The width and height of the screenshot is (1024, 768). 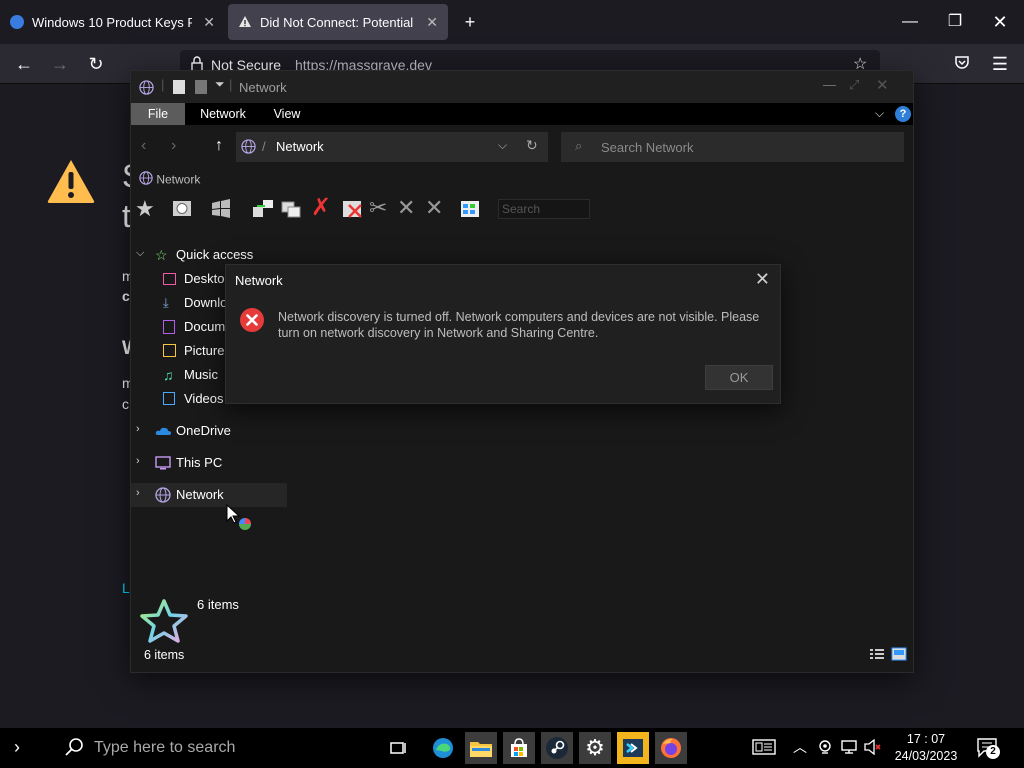 What do you see at coordinates (164, 655) in the screenshot?
I see `status-bar-item-count: 6 items` at bounding box center [164, 655].